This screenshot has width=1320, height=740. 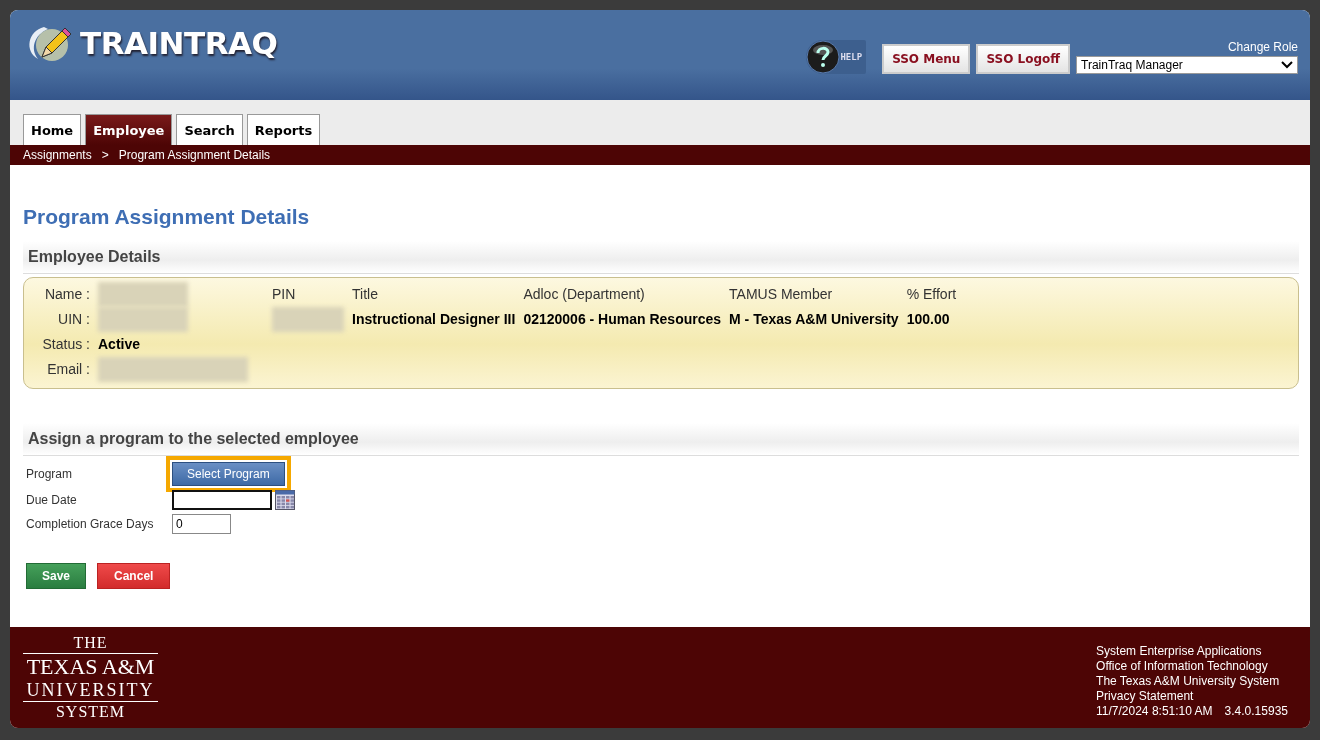 What do you see at coordinates (814, 319) in the screenshot?
I see `column-value: M - Texas A&M University` at bounding box center [814, 319].